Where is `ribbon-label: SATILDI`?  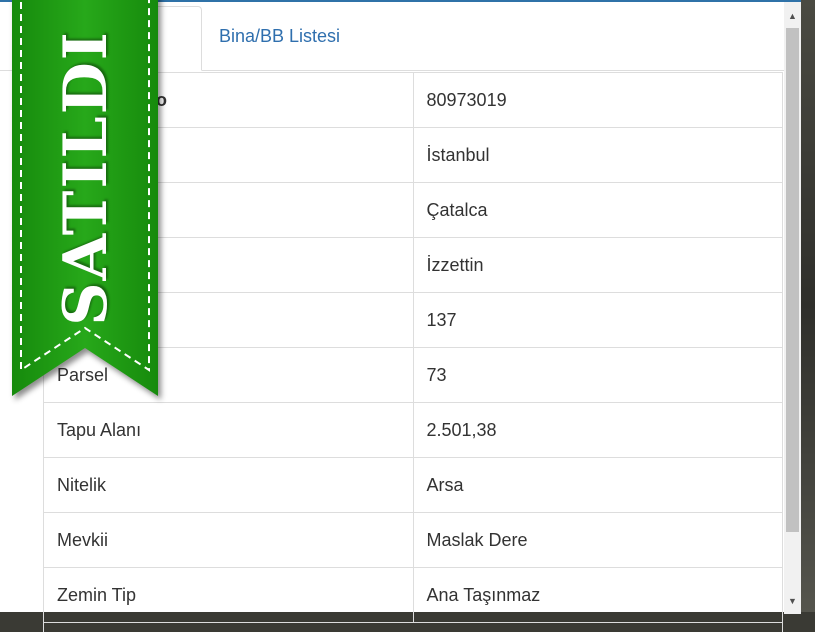 ribbon-label: SATILDI is located at coordinates (86, 178).